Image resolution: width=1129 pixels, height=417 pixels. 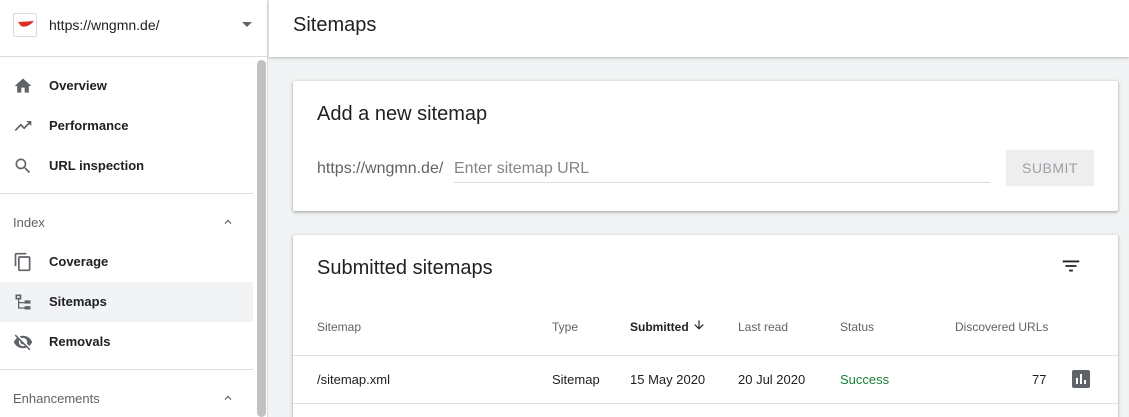 I want to click on sidebar-item-url-inspection: URL inspection, so click(x=126, y=166).